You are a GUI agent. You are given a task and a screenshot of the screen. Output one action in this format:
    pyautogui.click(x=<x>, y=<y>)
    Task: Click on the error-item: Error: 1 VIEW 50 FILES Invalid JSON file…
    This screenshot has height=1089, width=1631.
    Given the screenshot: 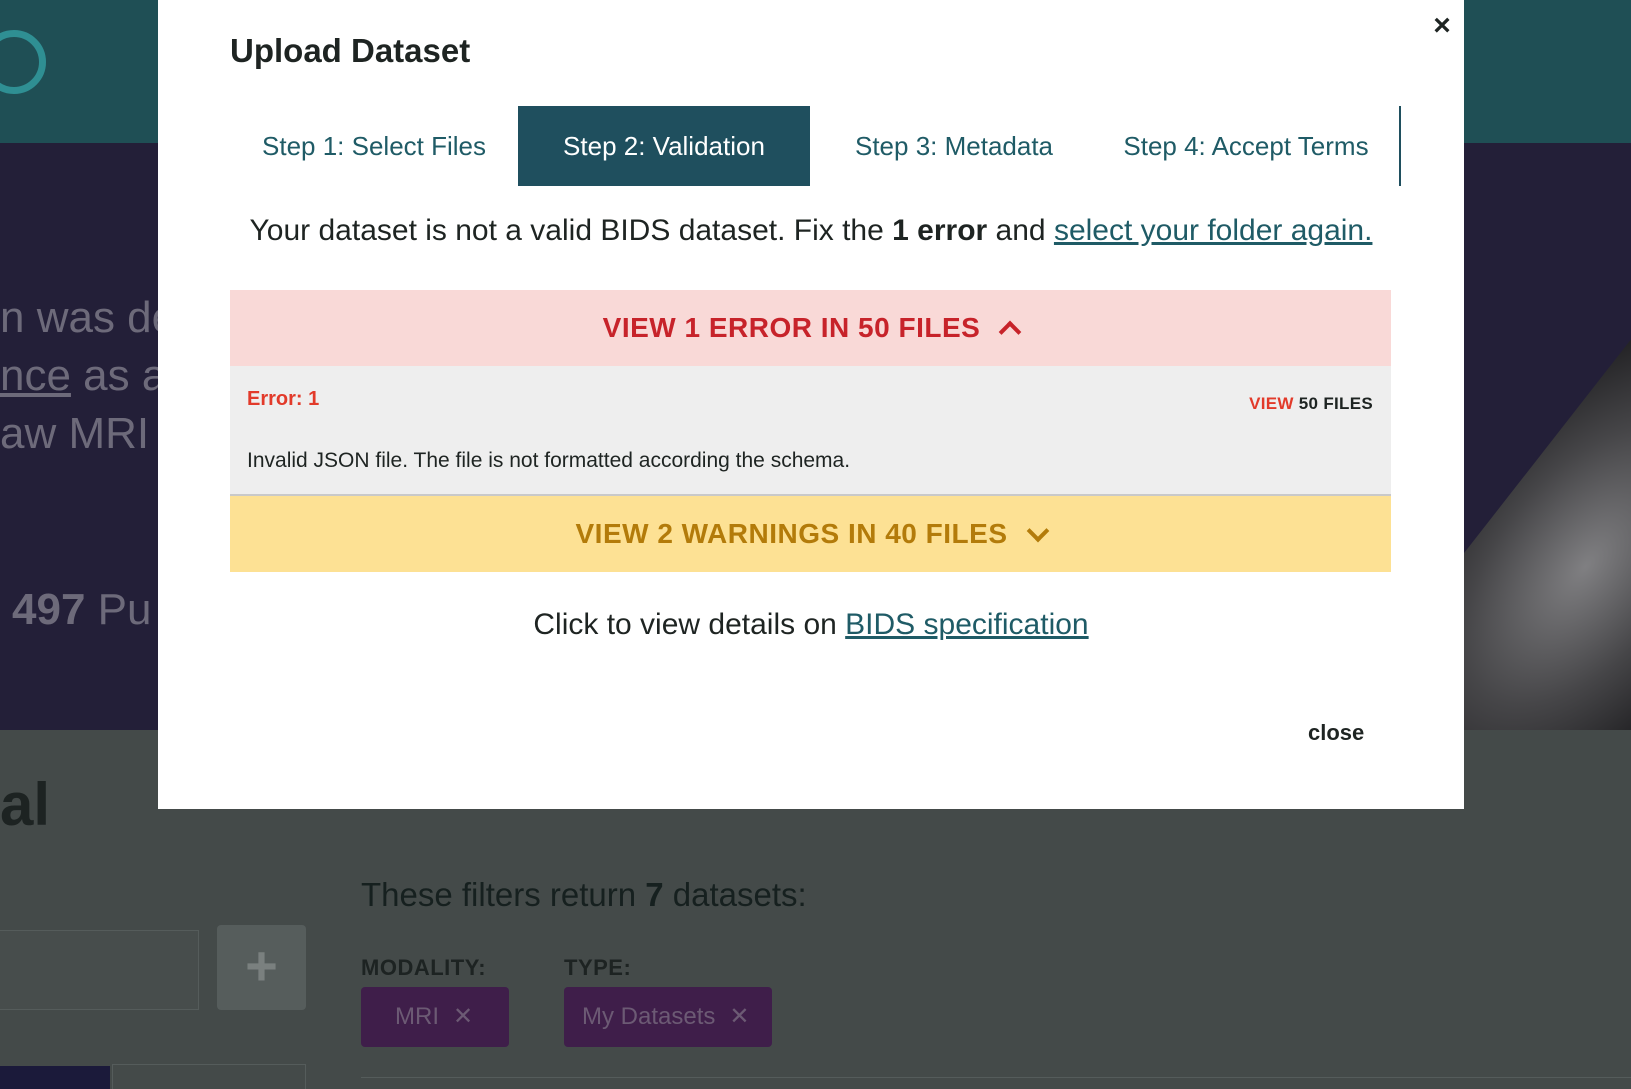 What is the action you would take?
    pyautogui.click(x=810, y=431)
    